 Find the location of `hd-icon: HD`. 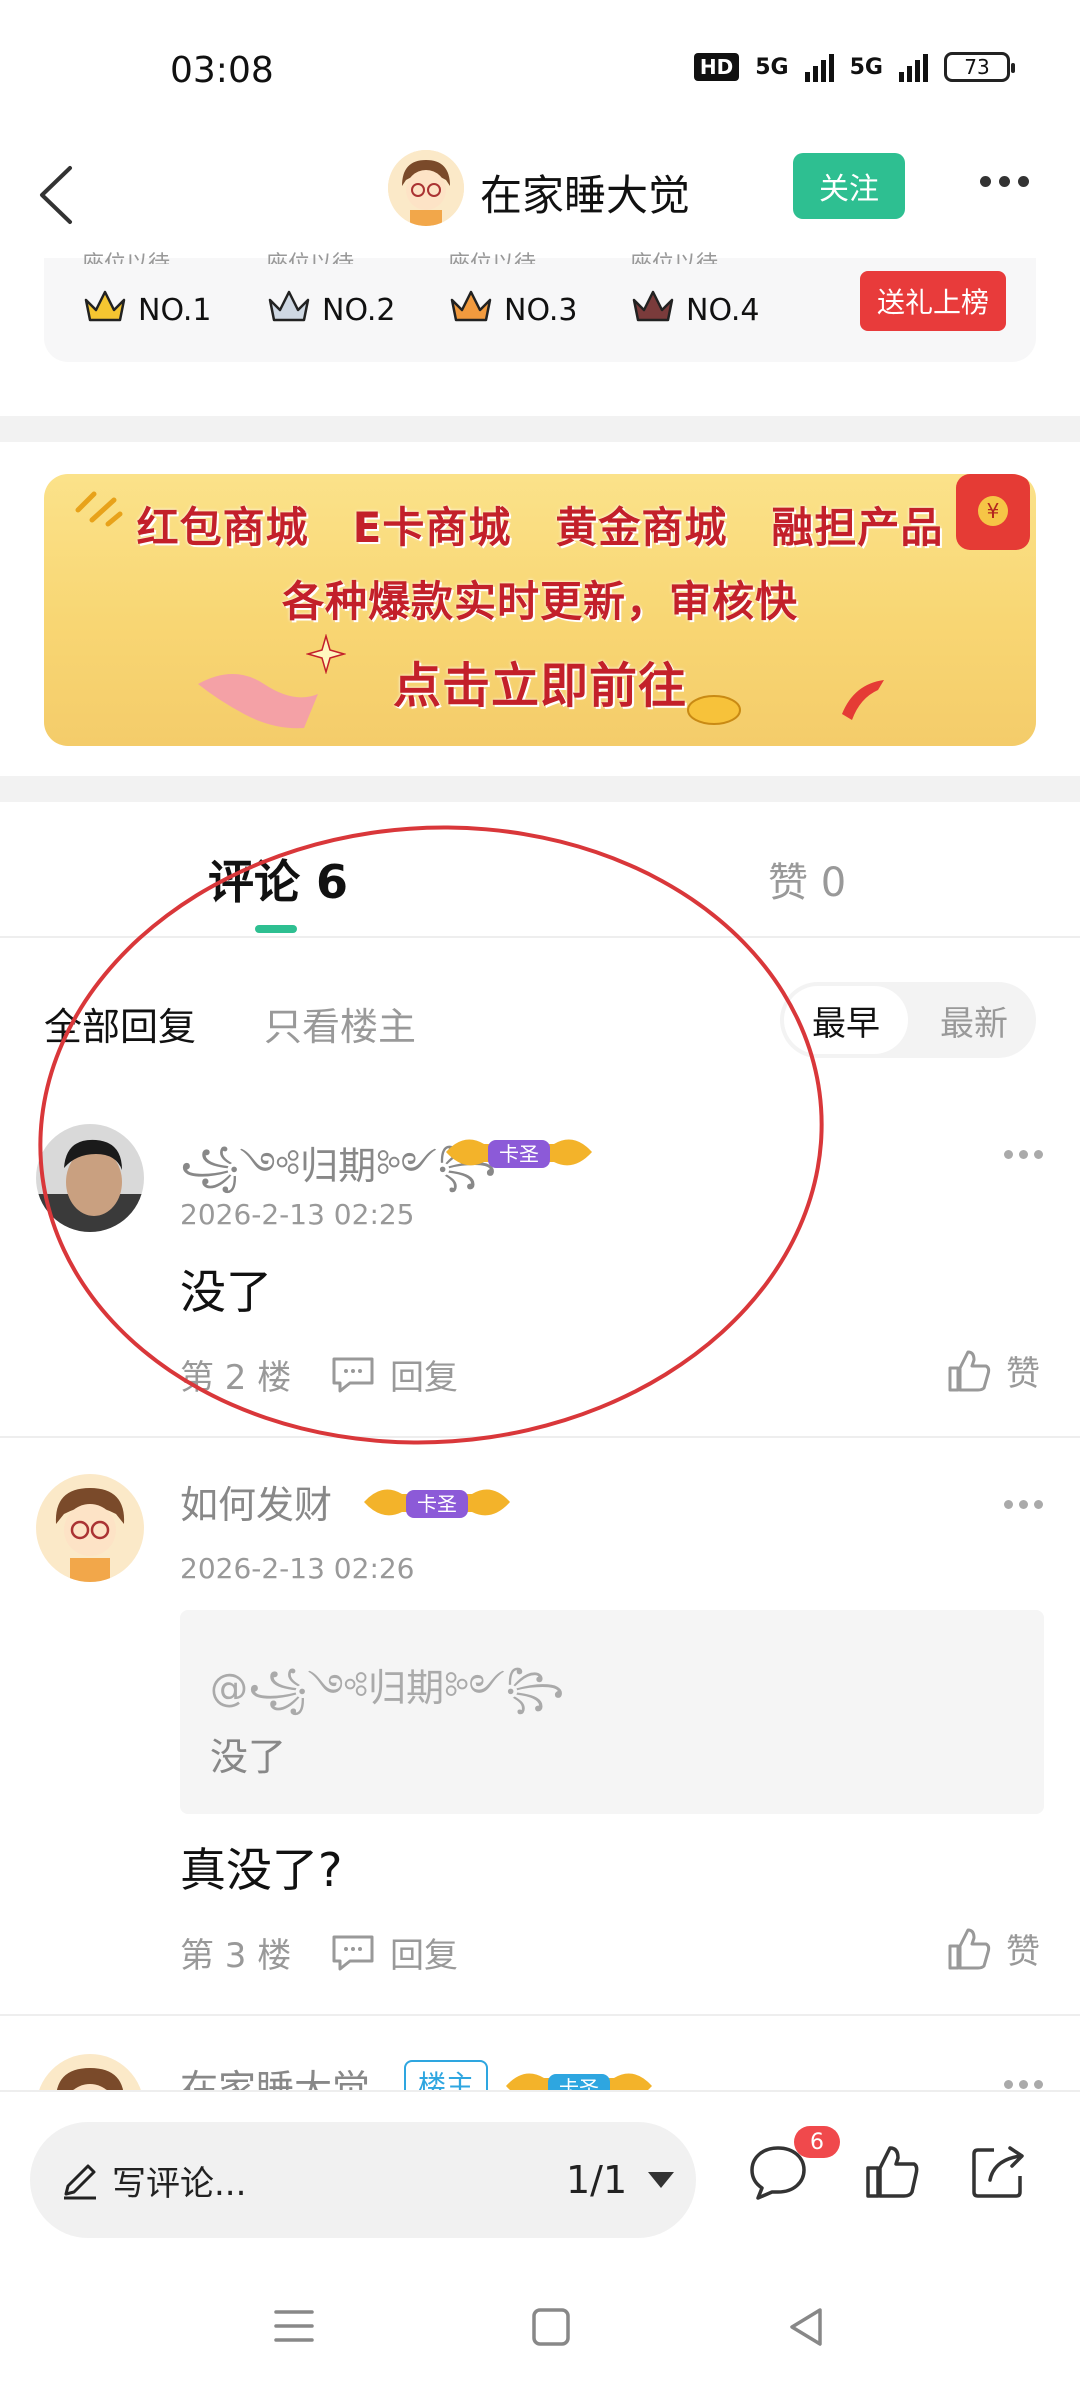

hd-icon: HD is located at coordinates (716, 67).